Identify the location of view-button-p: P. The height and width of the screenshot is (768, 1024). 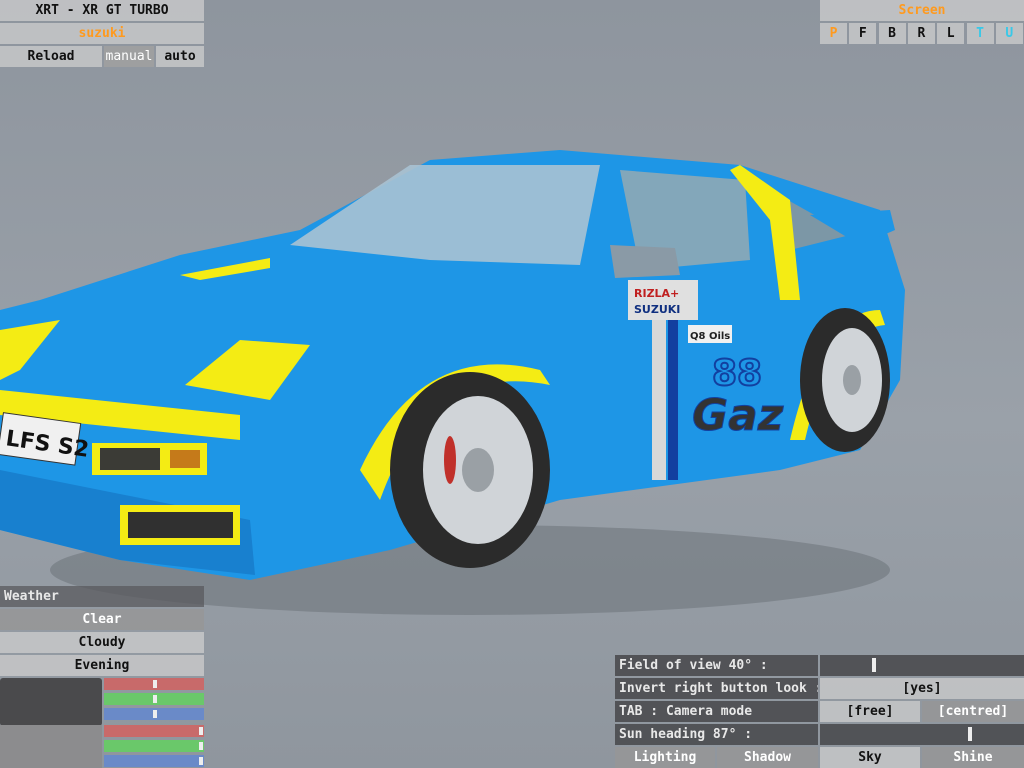
(833, 33).